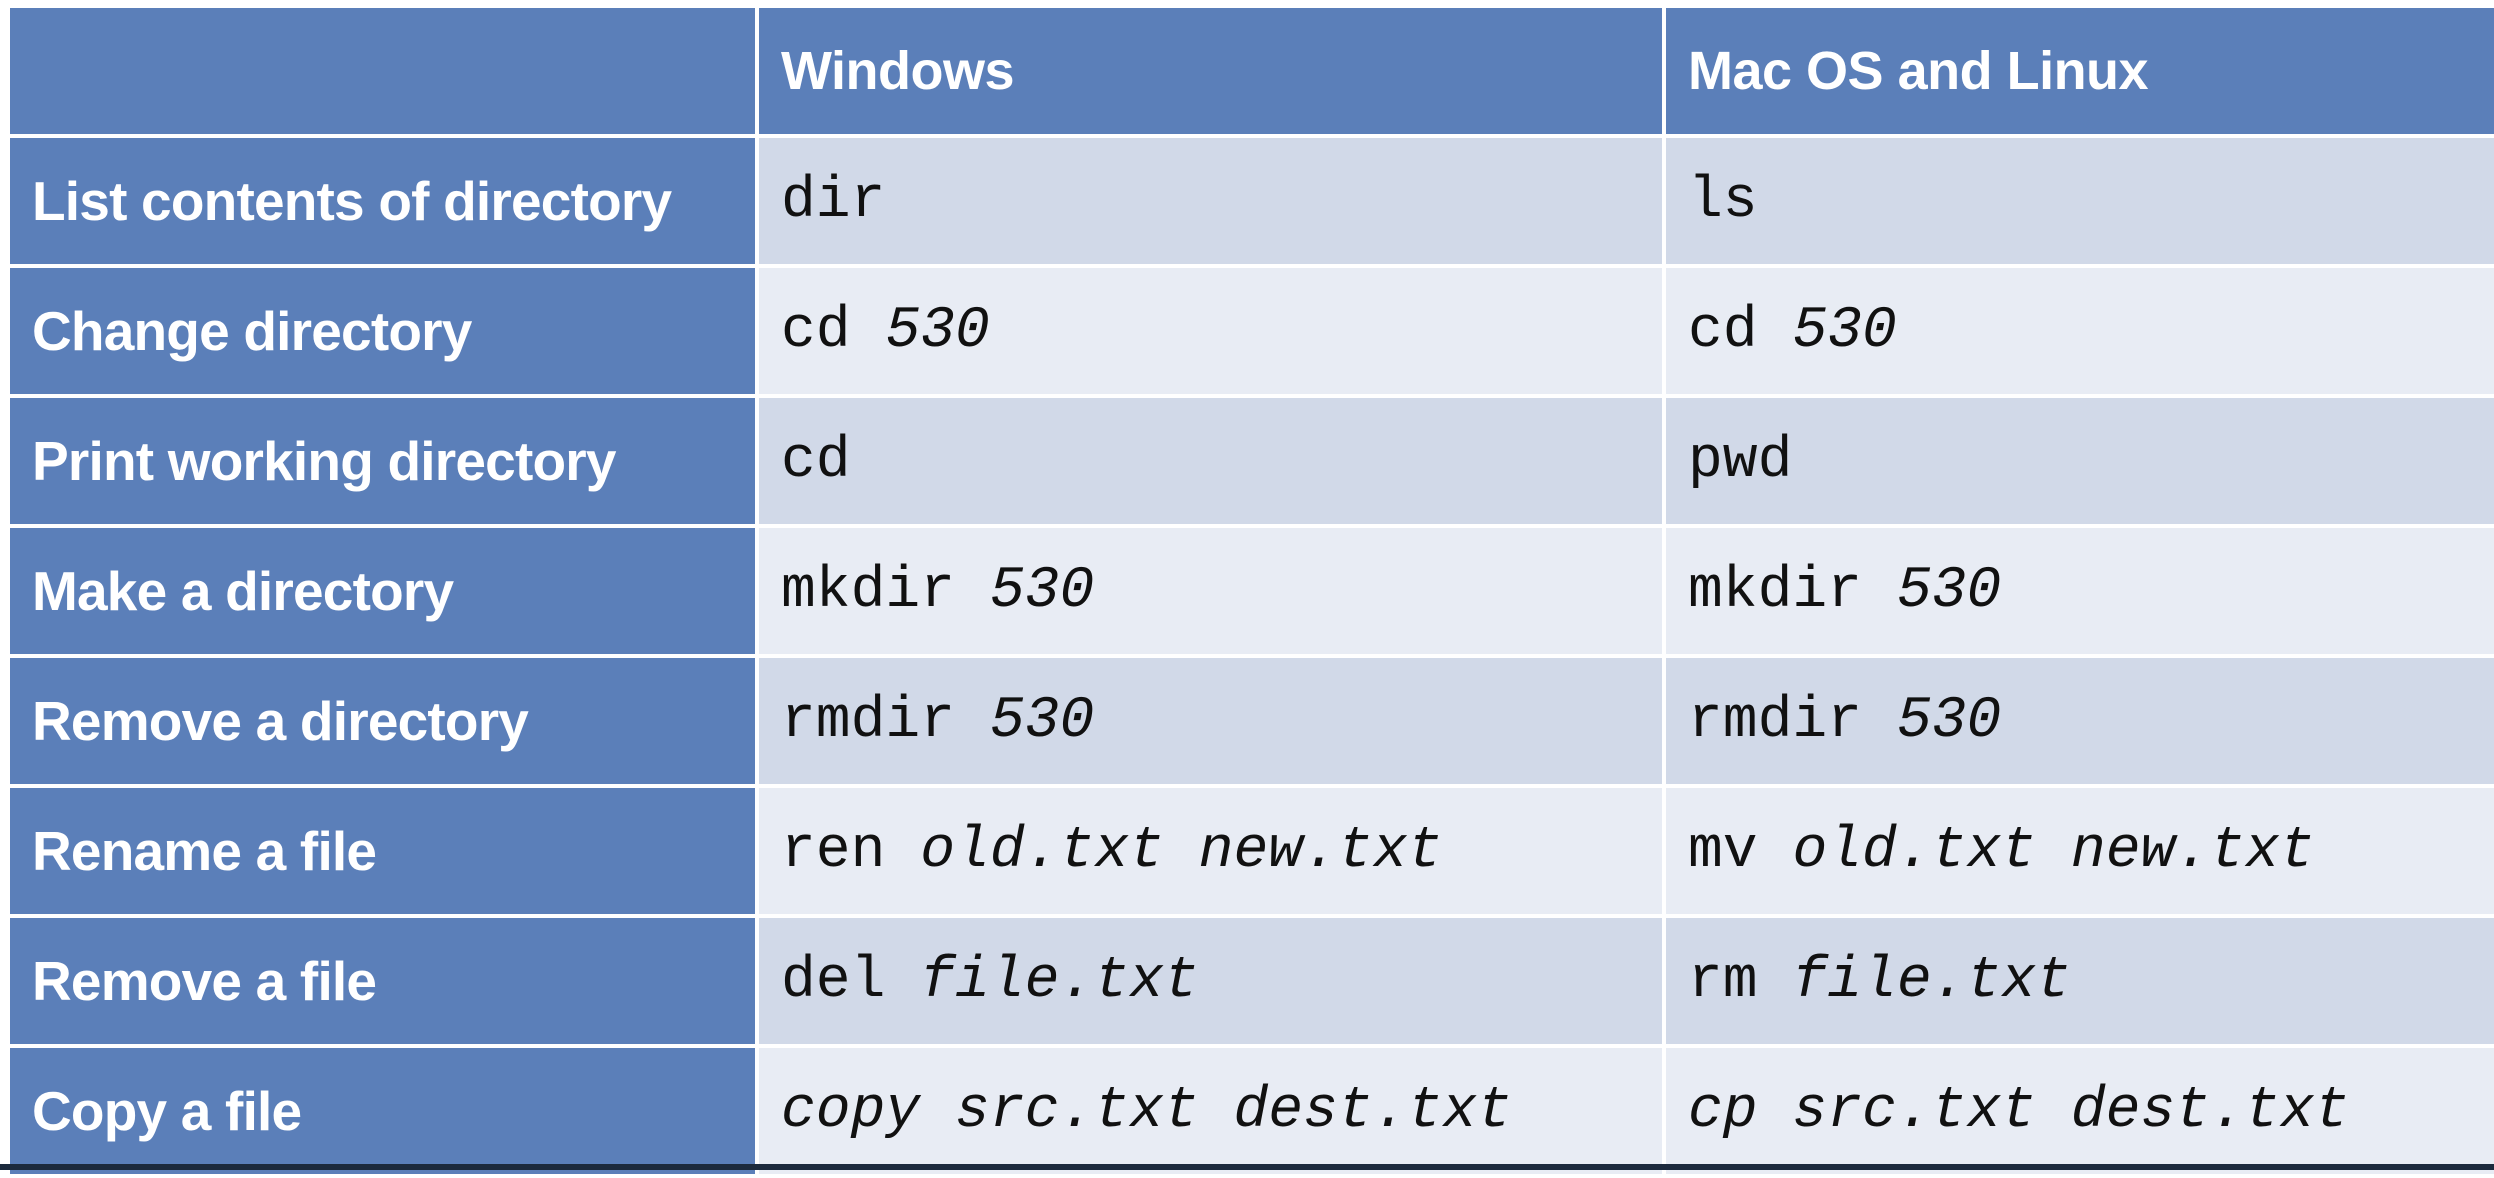 Image resolution: width=2494 pixels, height=1178 pixels. Describe the element at coordinates (2080, 331) in the screenshot. I see `unix-command-cell: cd 530` at that location.